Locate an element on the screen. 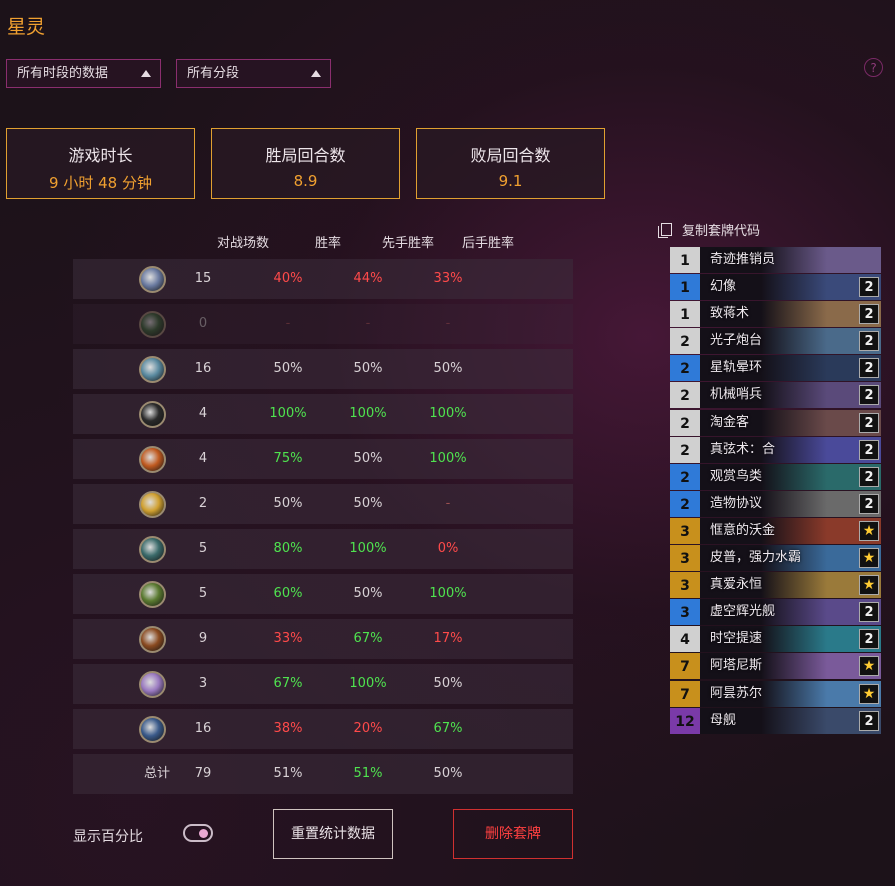 The width and height of the screenshot is (895, 886). card-name: 星轨晕环 is located at coordinates (736, 368).